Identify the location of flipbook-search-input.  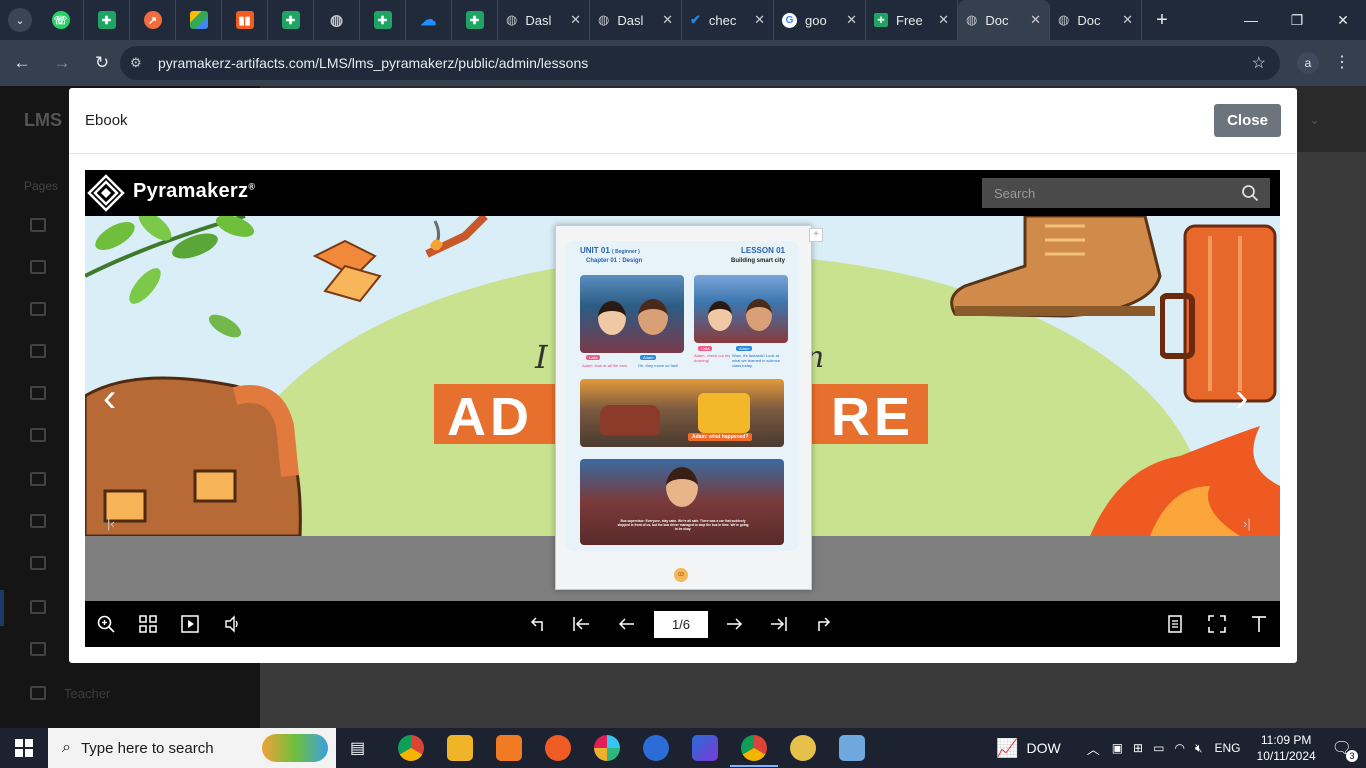
(1126, 193).